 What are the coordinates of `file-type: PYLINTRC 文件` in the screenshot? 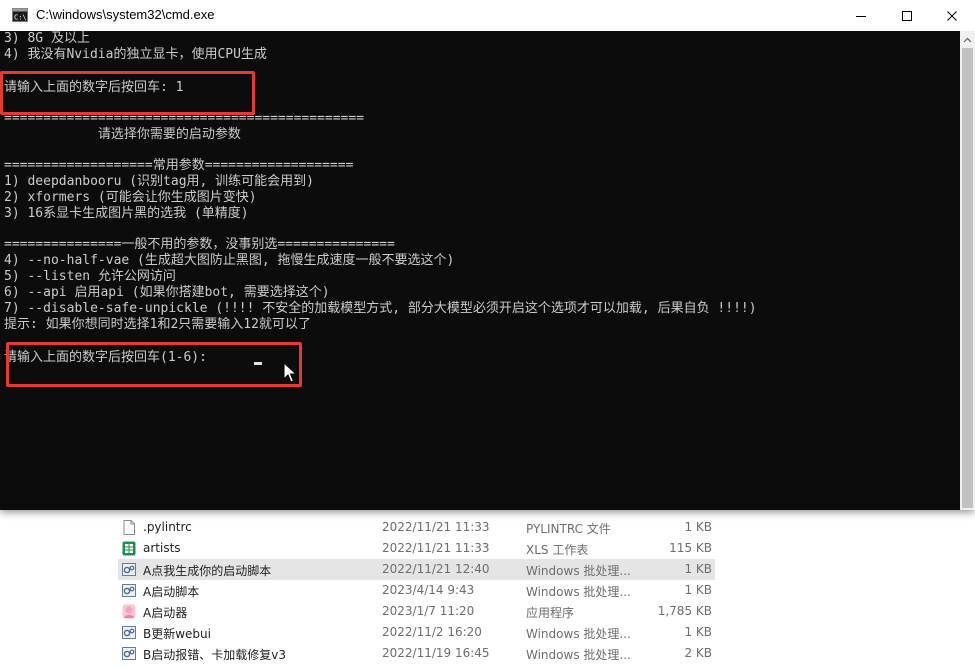 It's located at (568, 529).